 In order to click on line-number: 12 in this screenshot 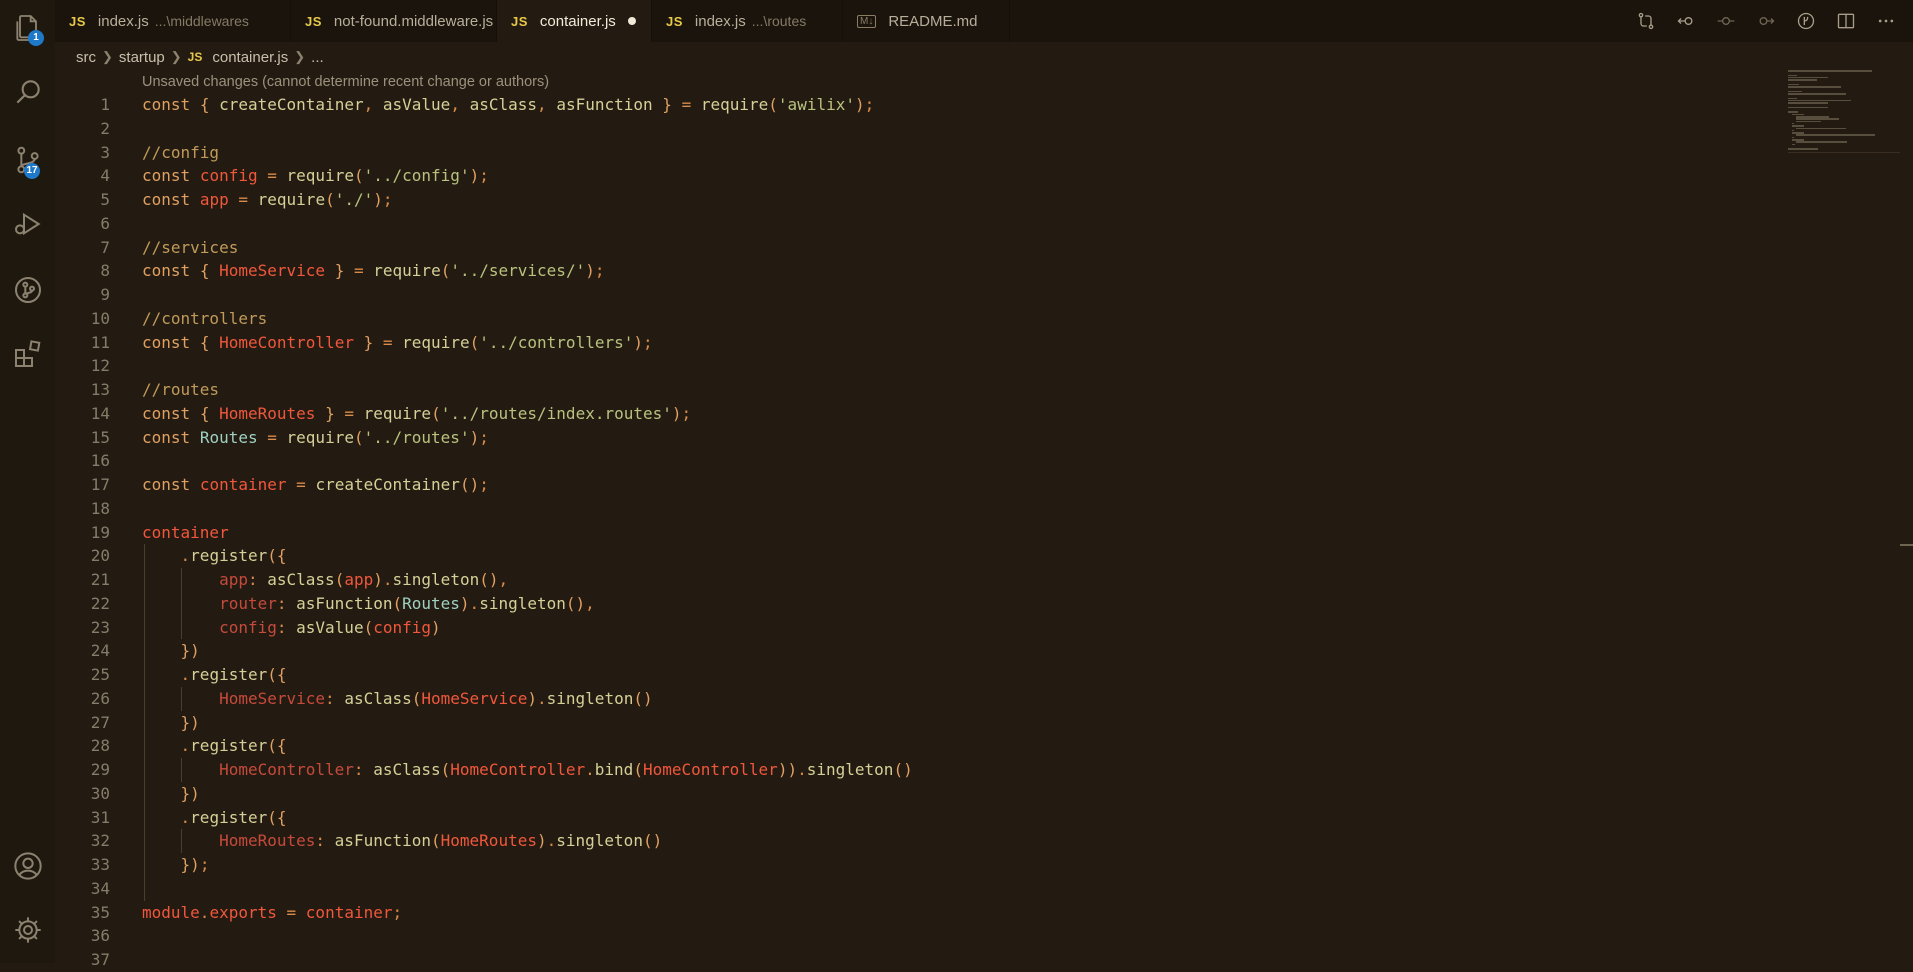, I will do `click(100, 366)`.